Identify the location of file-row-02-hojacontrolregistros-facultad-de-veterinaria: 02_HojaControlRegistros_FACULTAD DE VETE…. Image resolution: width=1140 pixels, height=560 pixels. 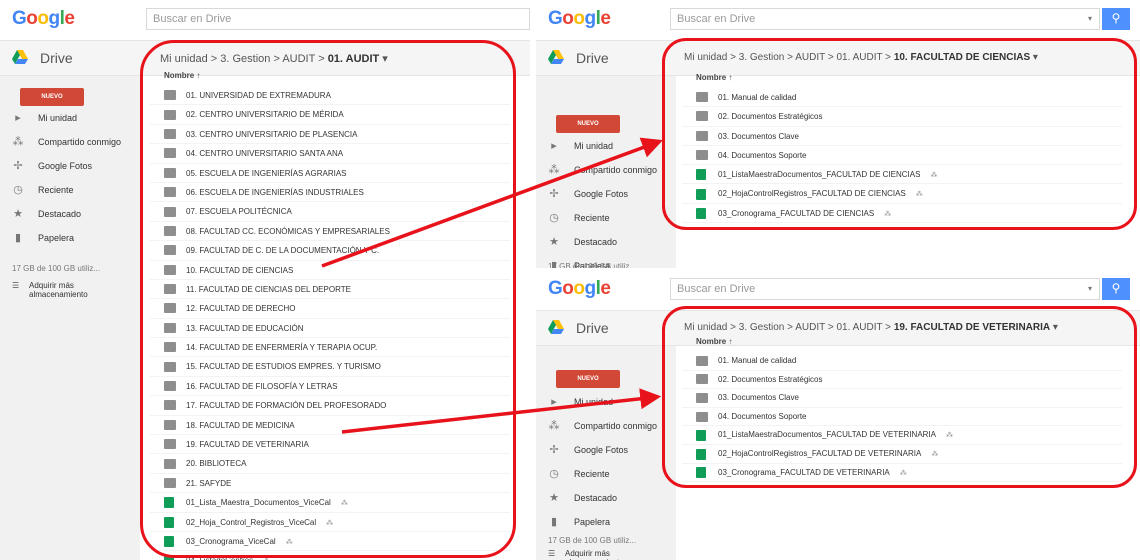
(902, 454).